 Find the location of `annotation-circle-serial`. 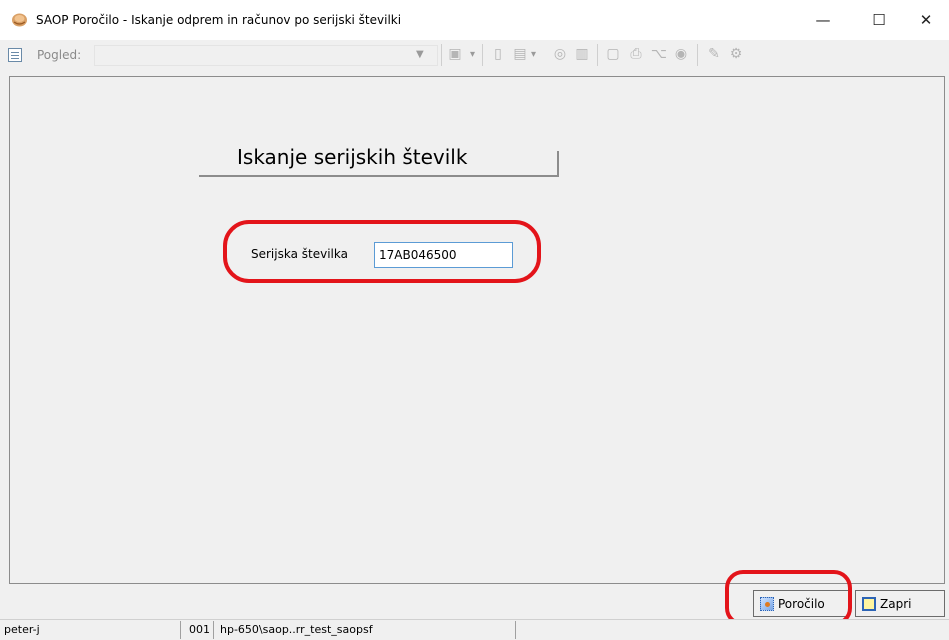

annotation-circle-serial is located at coordinates (382, 251).